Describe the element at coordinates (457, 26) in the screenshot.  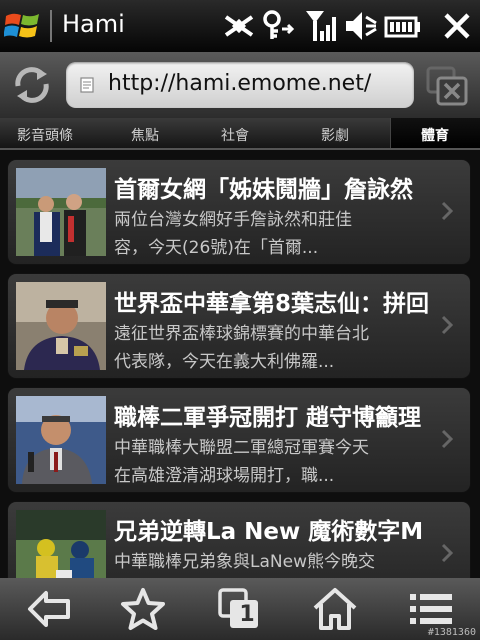
I see `close-icon` at that location.